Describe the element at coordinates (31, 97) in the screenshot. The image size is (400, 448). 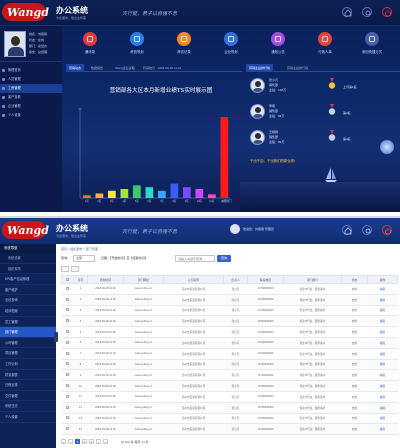
I see `sidebar-item: 客户查看` at that location.